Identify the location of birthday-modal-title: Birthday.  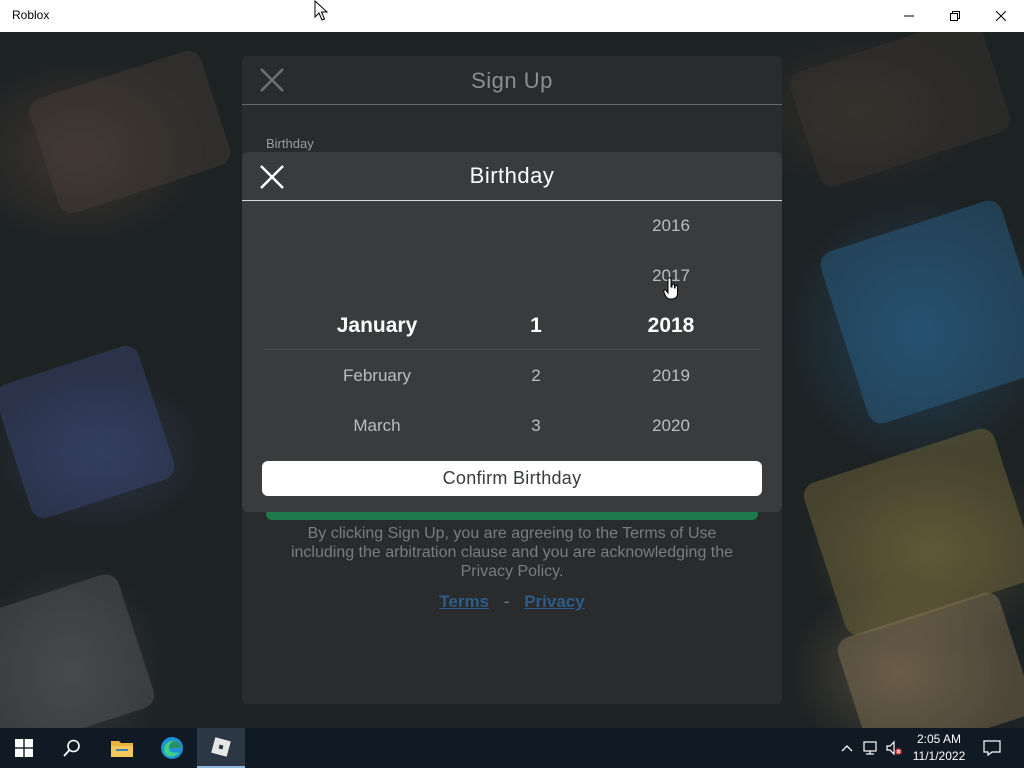
(512, 175).